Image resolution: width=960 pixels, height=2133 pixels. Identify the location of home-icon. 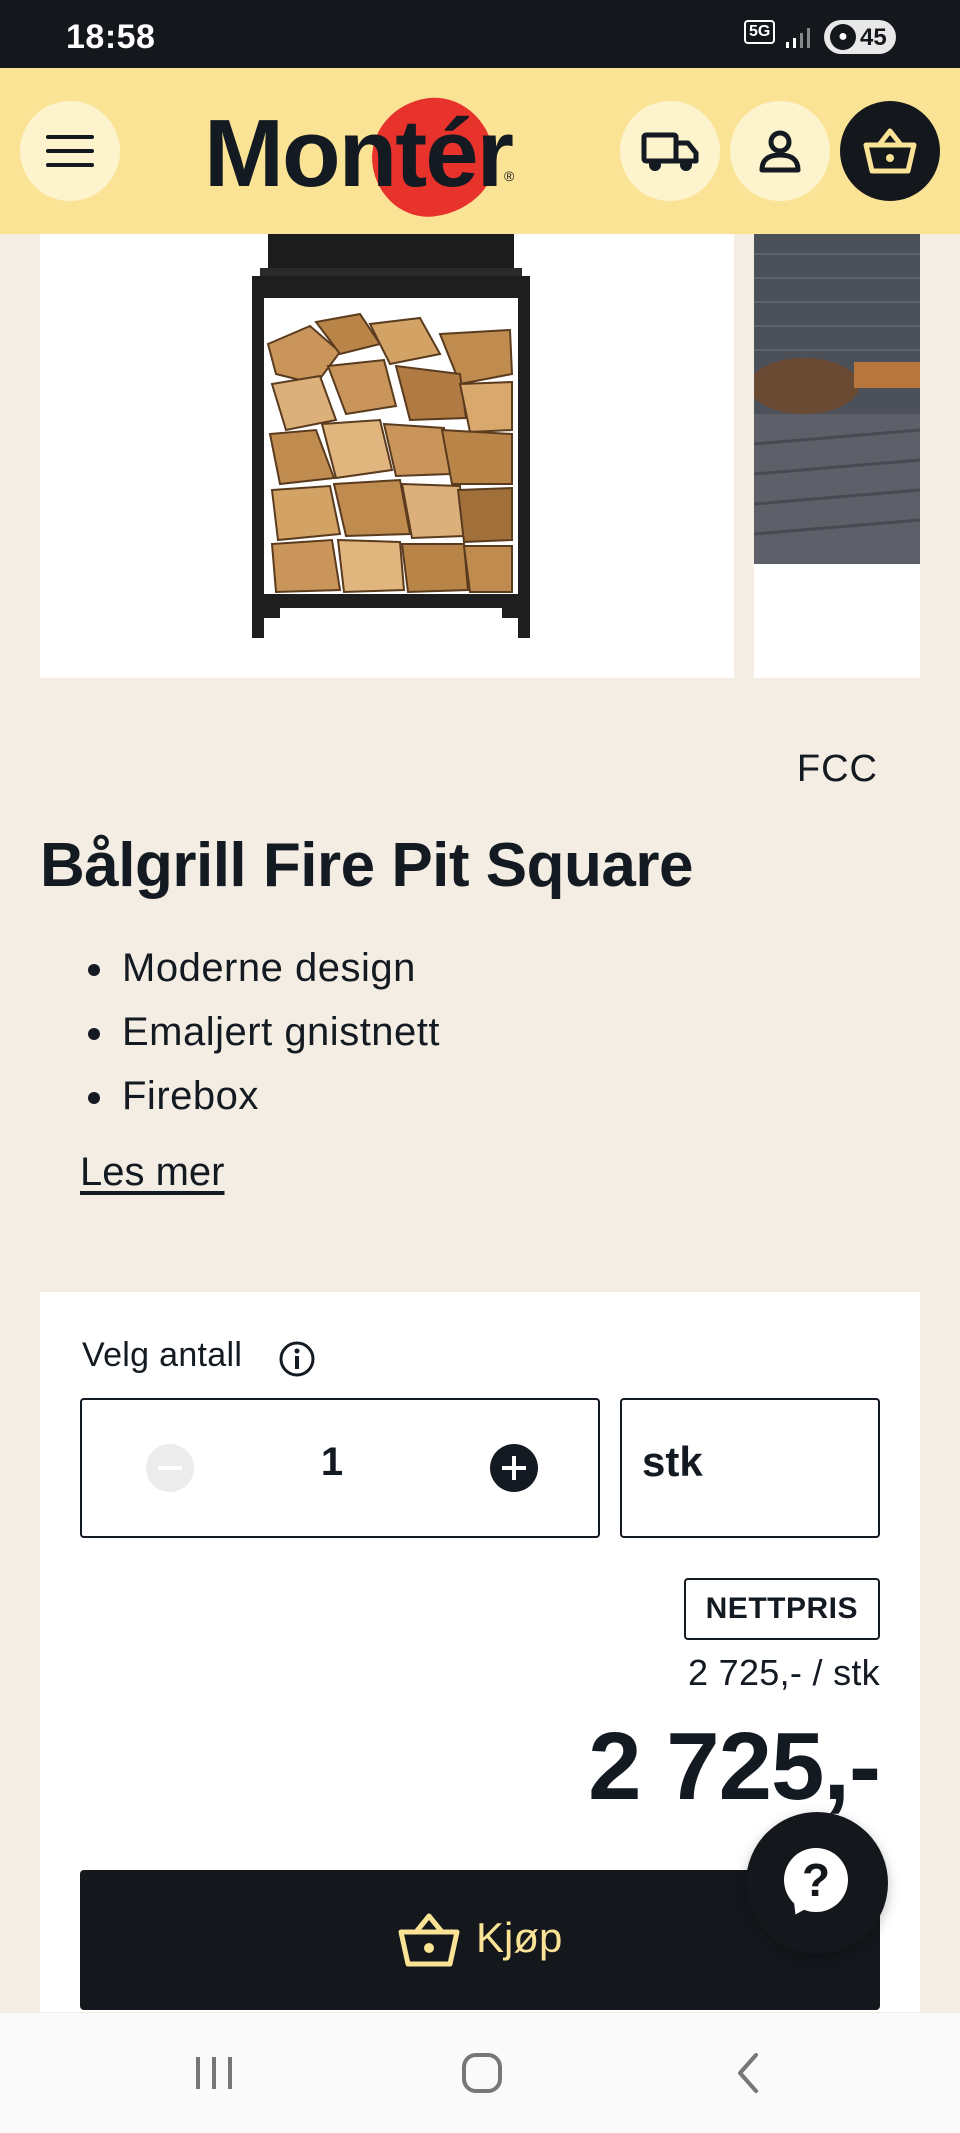
(482, 2073).